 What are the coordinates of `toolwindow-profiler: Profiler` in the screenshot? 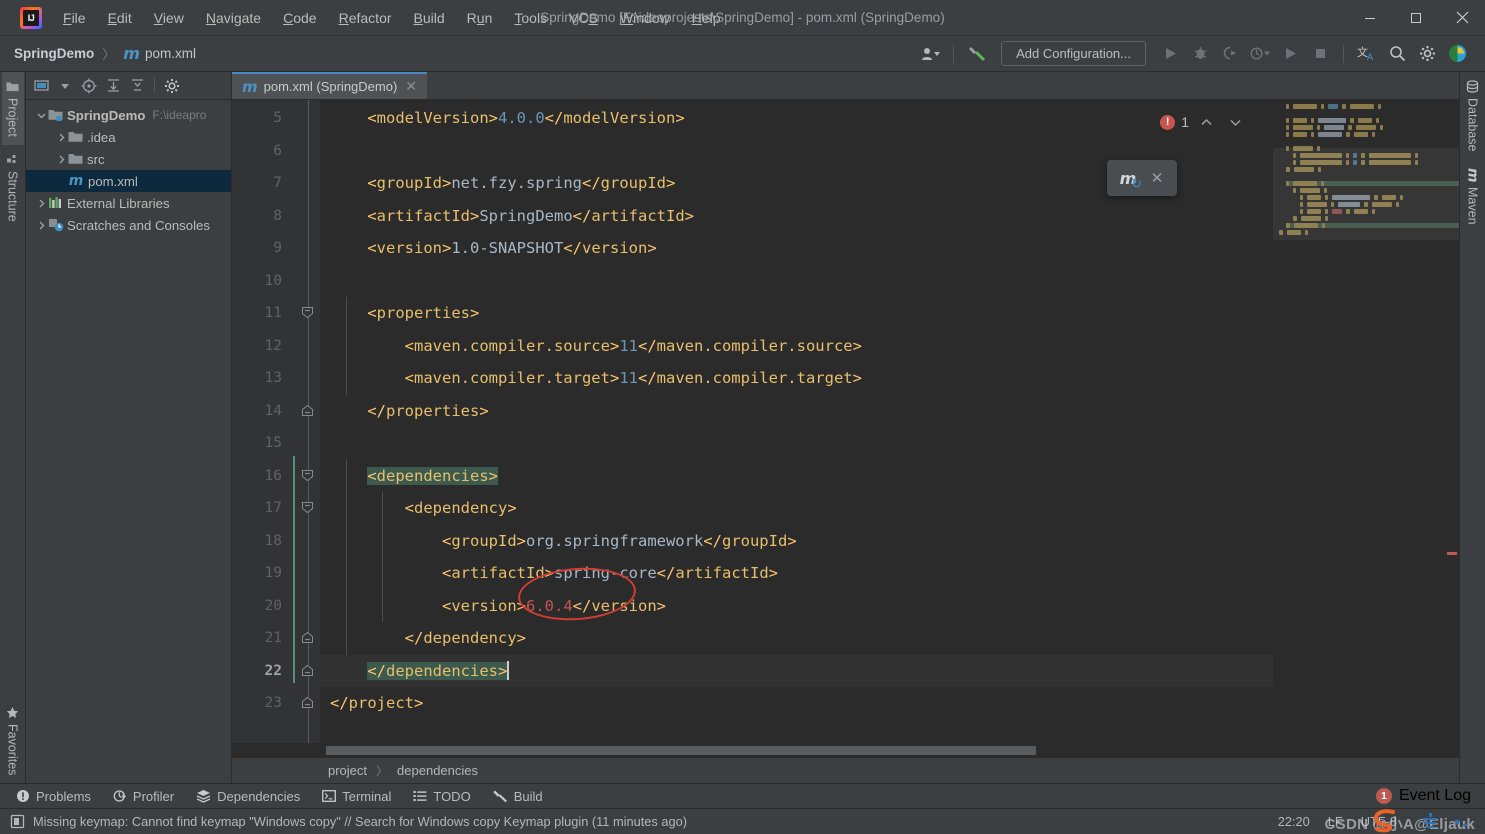 It's located at (143, 796).